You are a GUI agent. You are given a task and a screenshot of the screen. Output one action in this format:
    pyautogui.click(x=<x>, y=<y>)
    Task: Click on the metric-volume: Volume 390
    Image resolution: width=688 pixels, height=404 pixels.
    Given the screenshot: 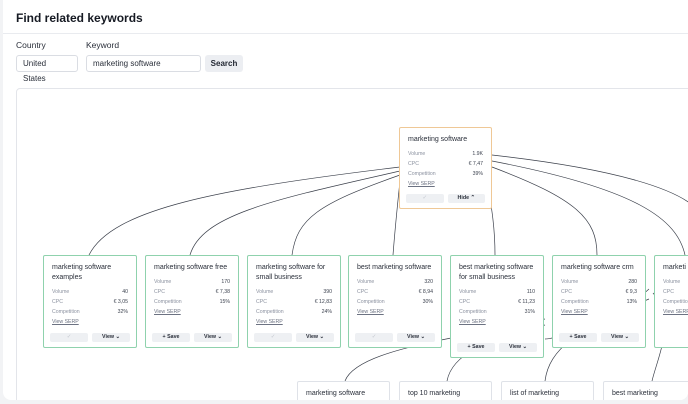 What is the action you would take?
    pyautogui.click(x=294, y=292)
    